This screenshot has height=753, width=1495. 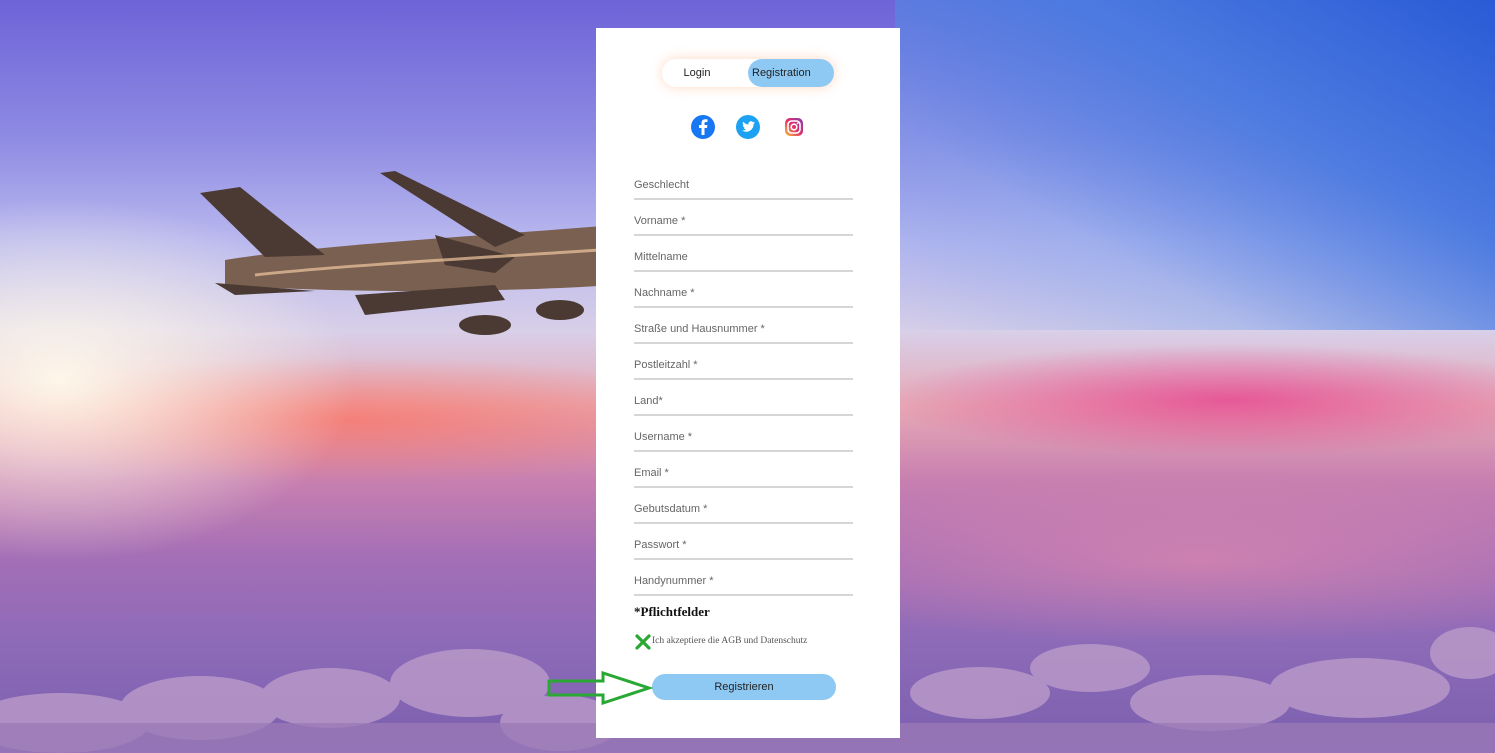 What do you see at coordinates (703, 127) in the screenshot?
I see `facebook-icon` at bounding box center [703, 127].